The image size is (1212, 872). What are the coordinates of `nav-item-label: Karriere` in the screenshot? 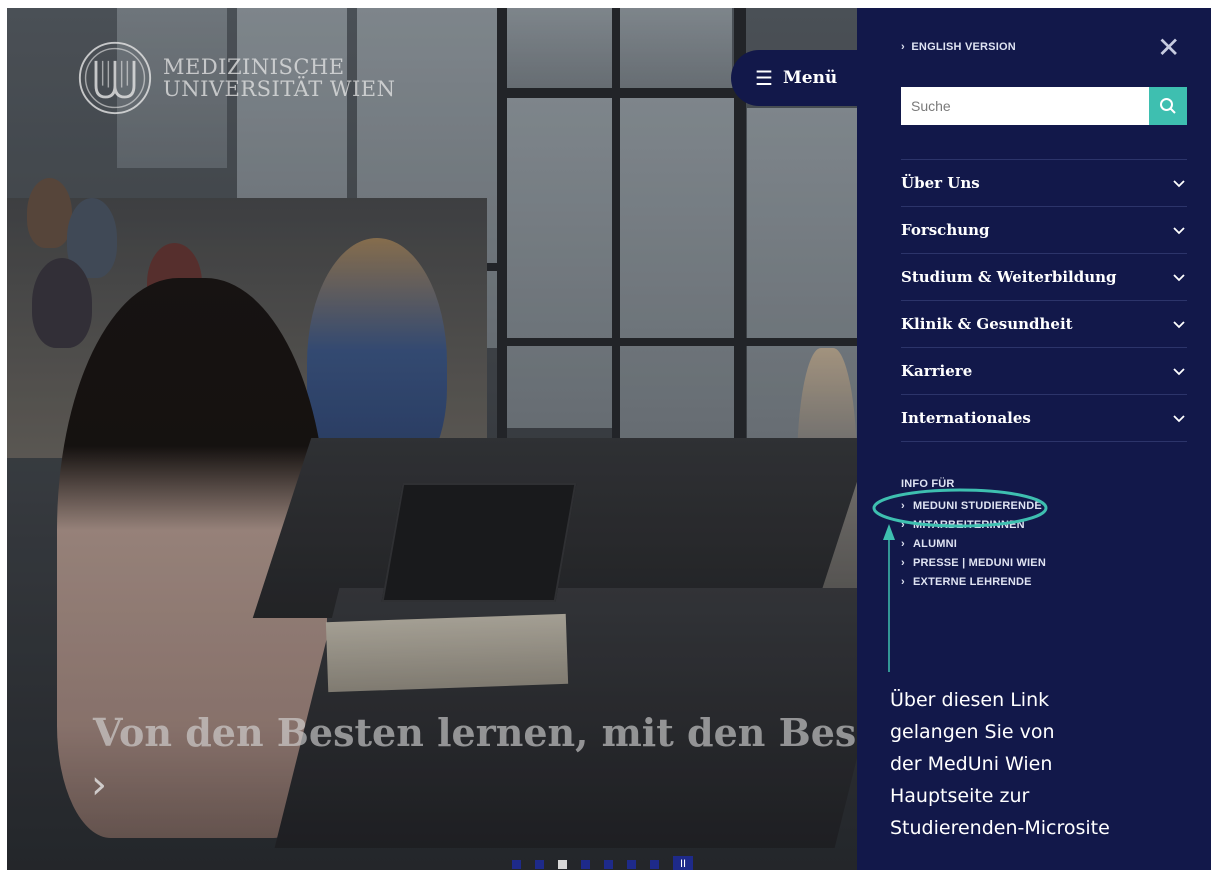 It's located at (937, 371).